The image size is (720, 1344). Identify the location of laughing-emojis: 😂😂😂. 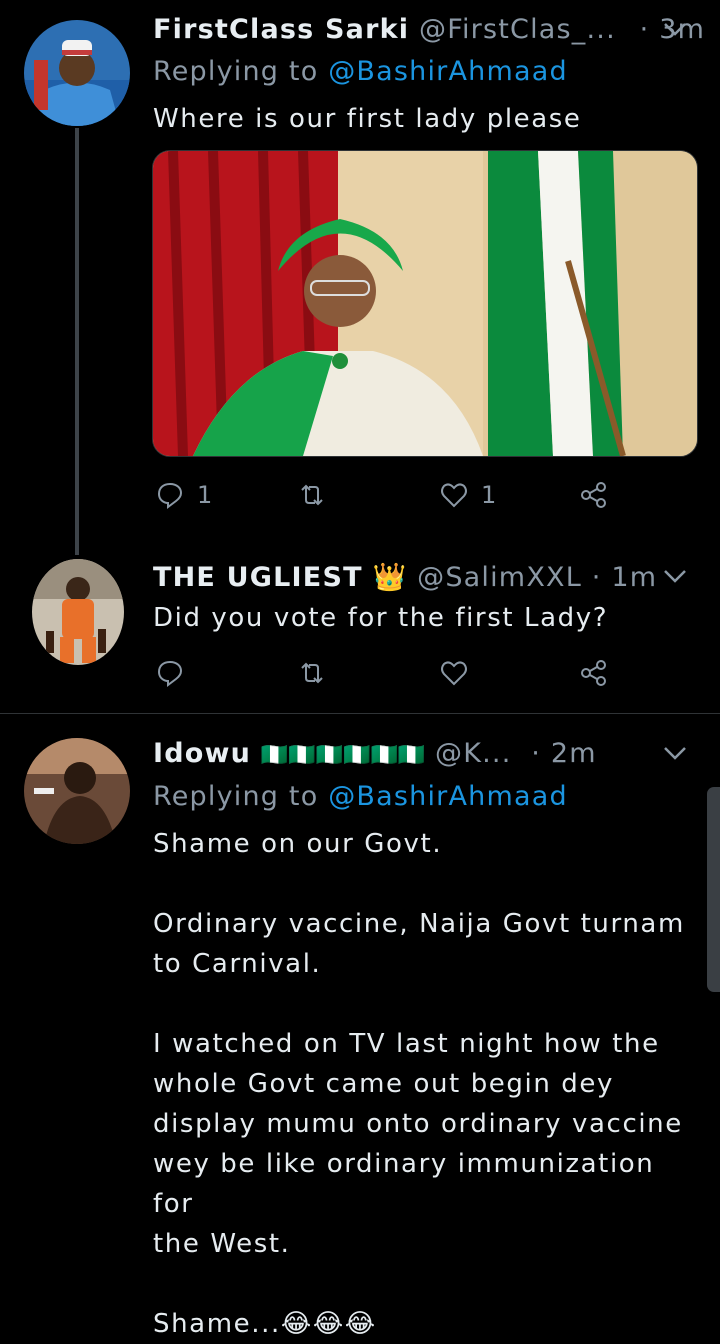
(328, 1324).